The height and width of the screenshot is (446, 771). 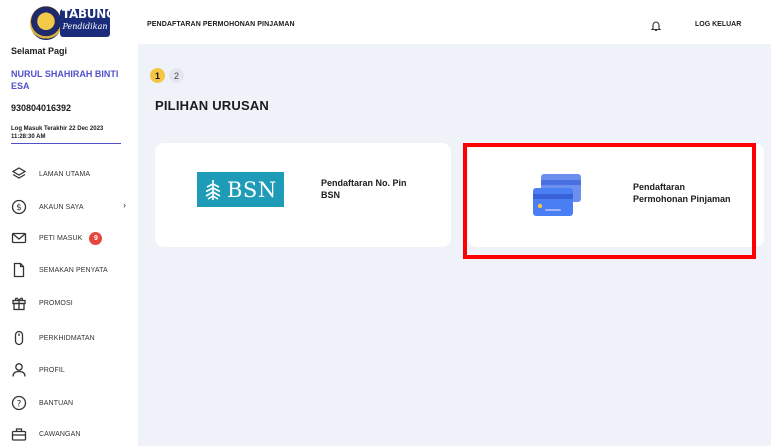 What do you see at coordinates (41, 108) in the screenshot?
I see `user-id: 930804016392` at bounding box center [41, 108].